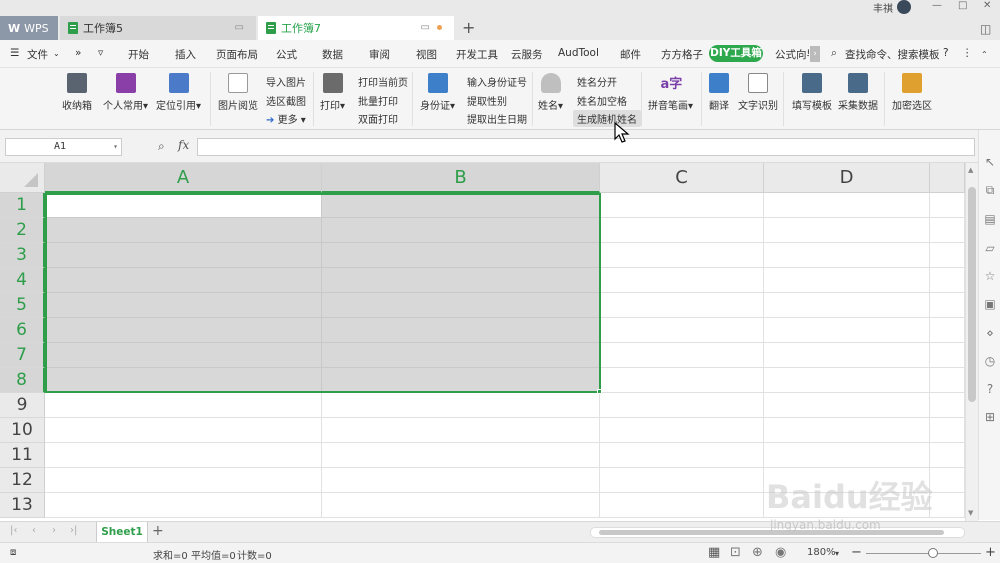 Image resolution: width=1000 pixels, height=563 pixels. What do you see at coordinates (161, 146) in the screenshot?
I see `zoom-magnifier-icon: ⌕` at bounding box center [161, 146].